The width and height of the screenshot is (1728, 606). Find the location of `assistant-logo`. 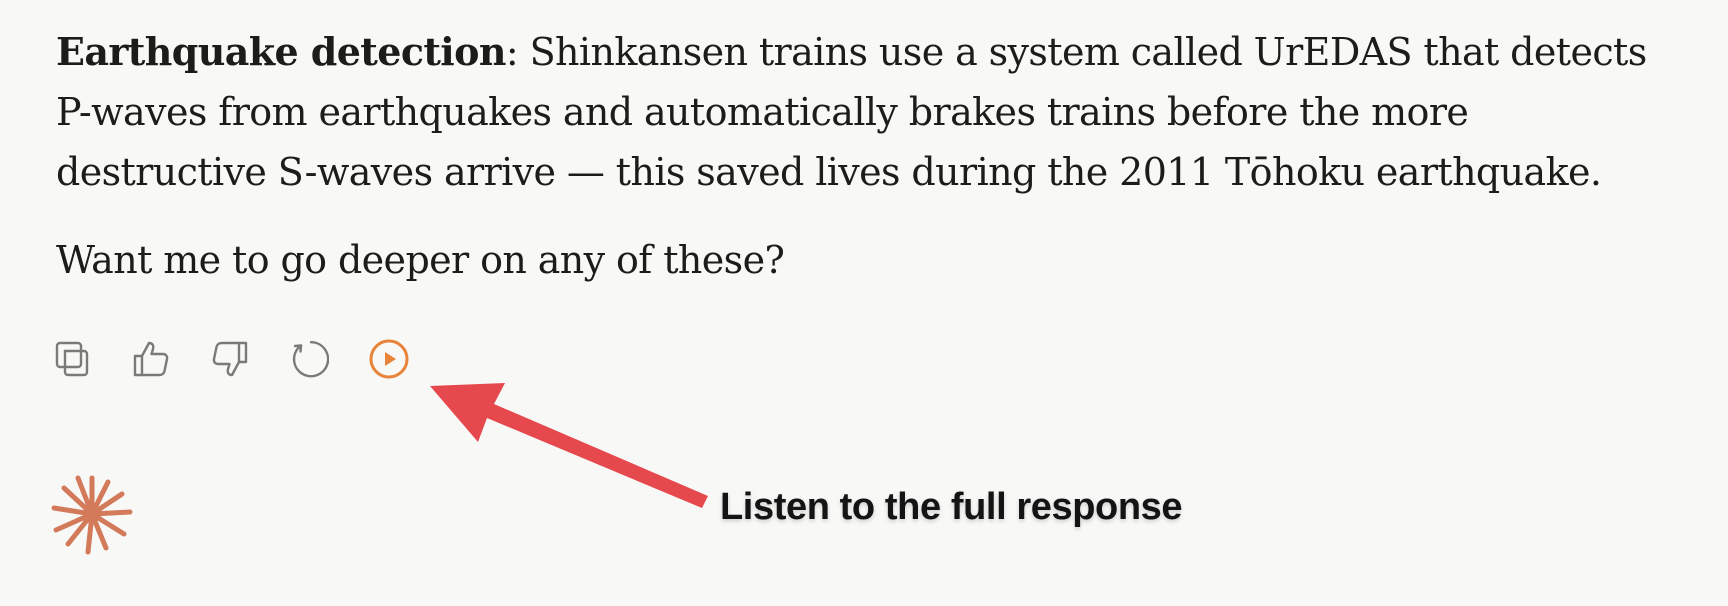

assistant-logo is located at coordinates (92, 516).